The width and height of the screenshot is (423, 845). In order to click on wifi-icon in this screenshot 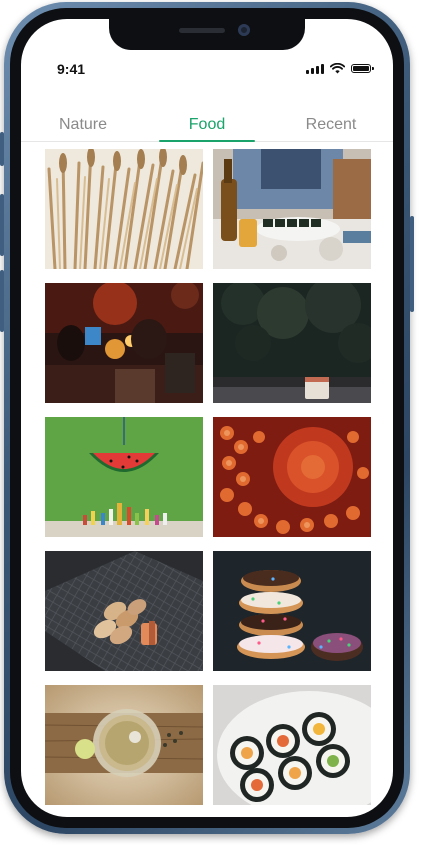, I will do `click(337, 68)`.